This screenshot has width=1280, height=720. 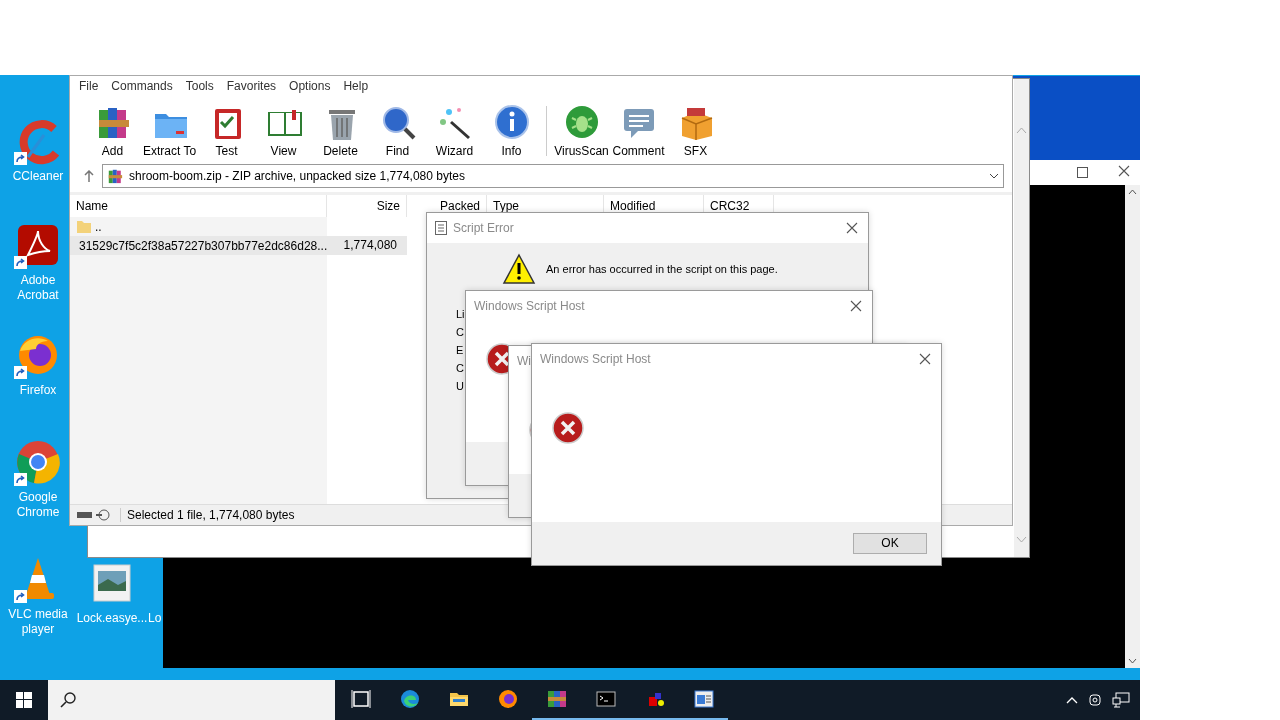 What do you see at coordinates (360, 699) in the screenshot?
I see `task-view-icon` at bounding box center [360, 699].